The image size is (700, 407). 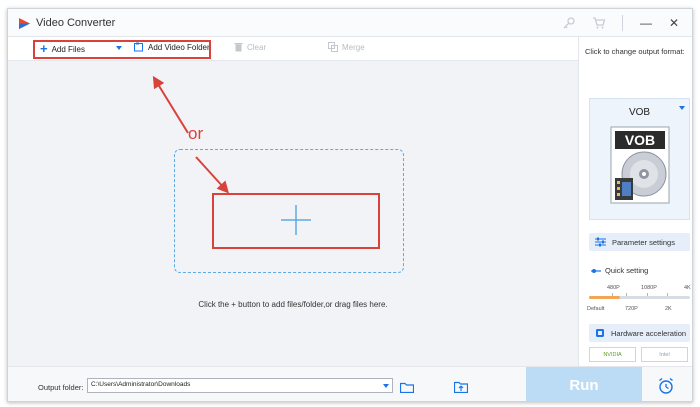 I want to click on clear-label: Clear, so click(x=257, y=47).